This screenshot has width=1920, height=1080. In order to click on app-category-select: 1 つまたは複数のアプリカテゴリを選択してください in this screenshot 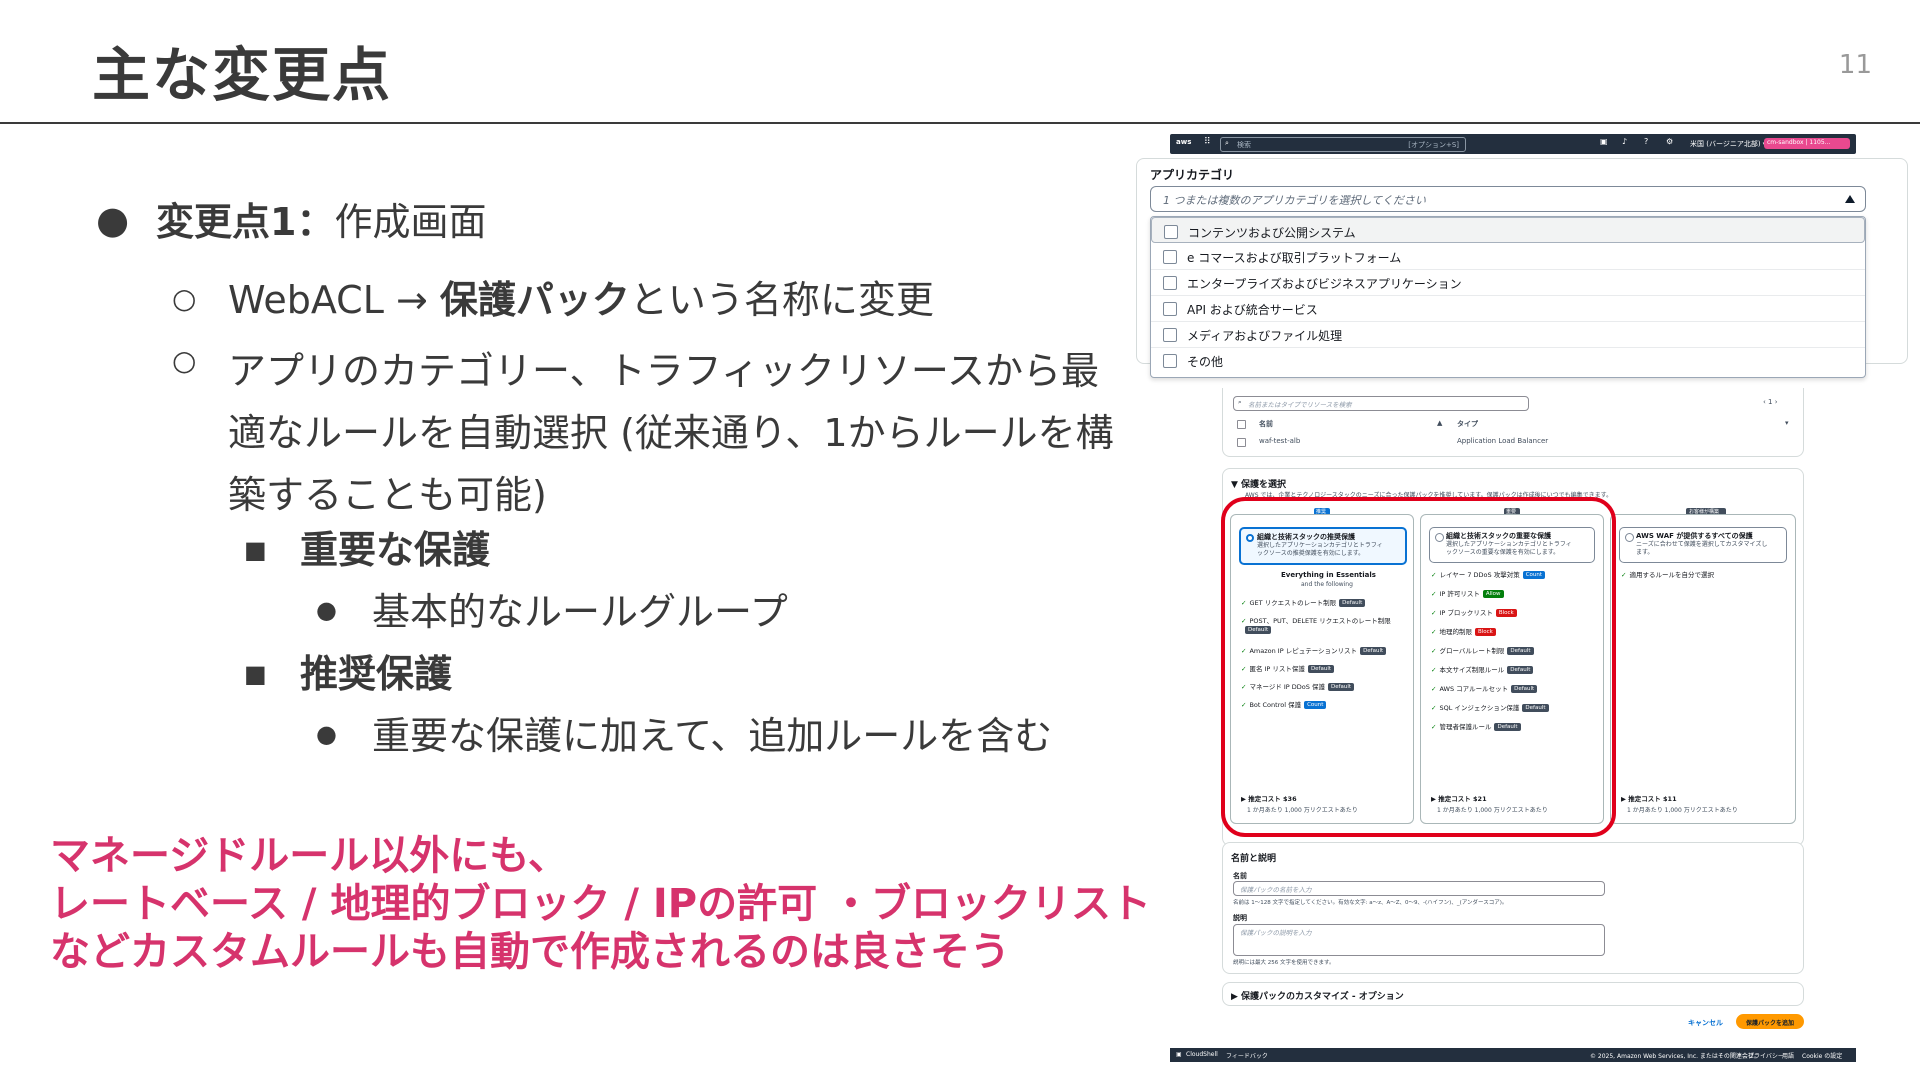, I will do `click(1508, 199)`.